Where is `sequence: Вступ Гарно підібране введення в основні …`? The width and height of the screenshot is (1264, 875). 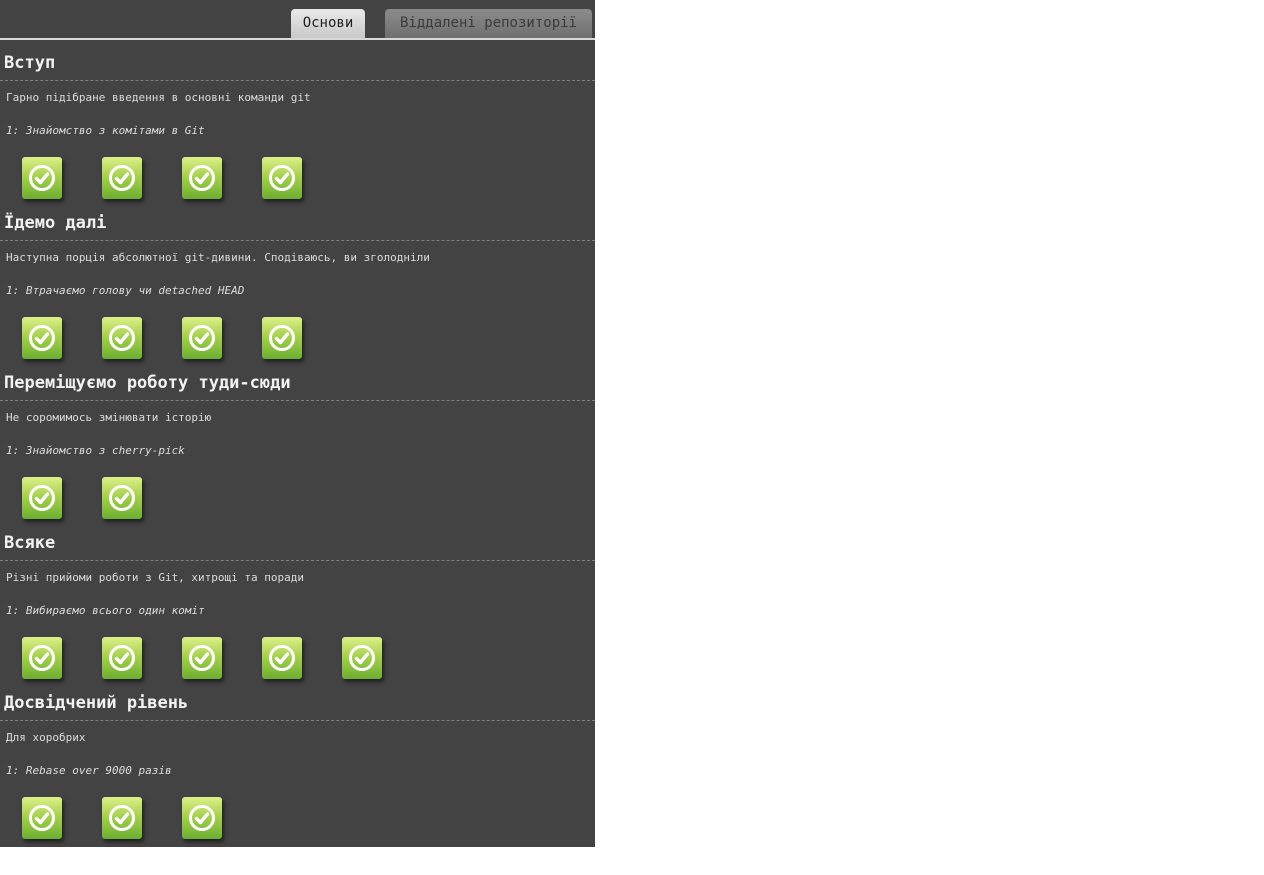
sequence: Вступ Гарно підібране введення в основні … is located at coordinates (297, 120).